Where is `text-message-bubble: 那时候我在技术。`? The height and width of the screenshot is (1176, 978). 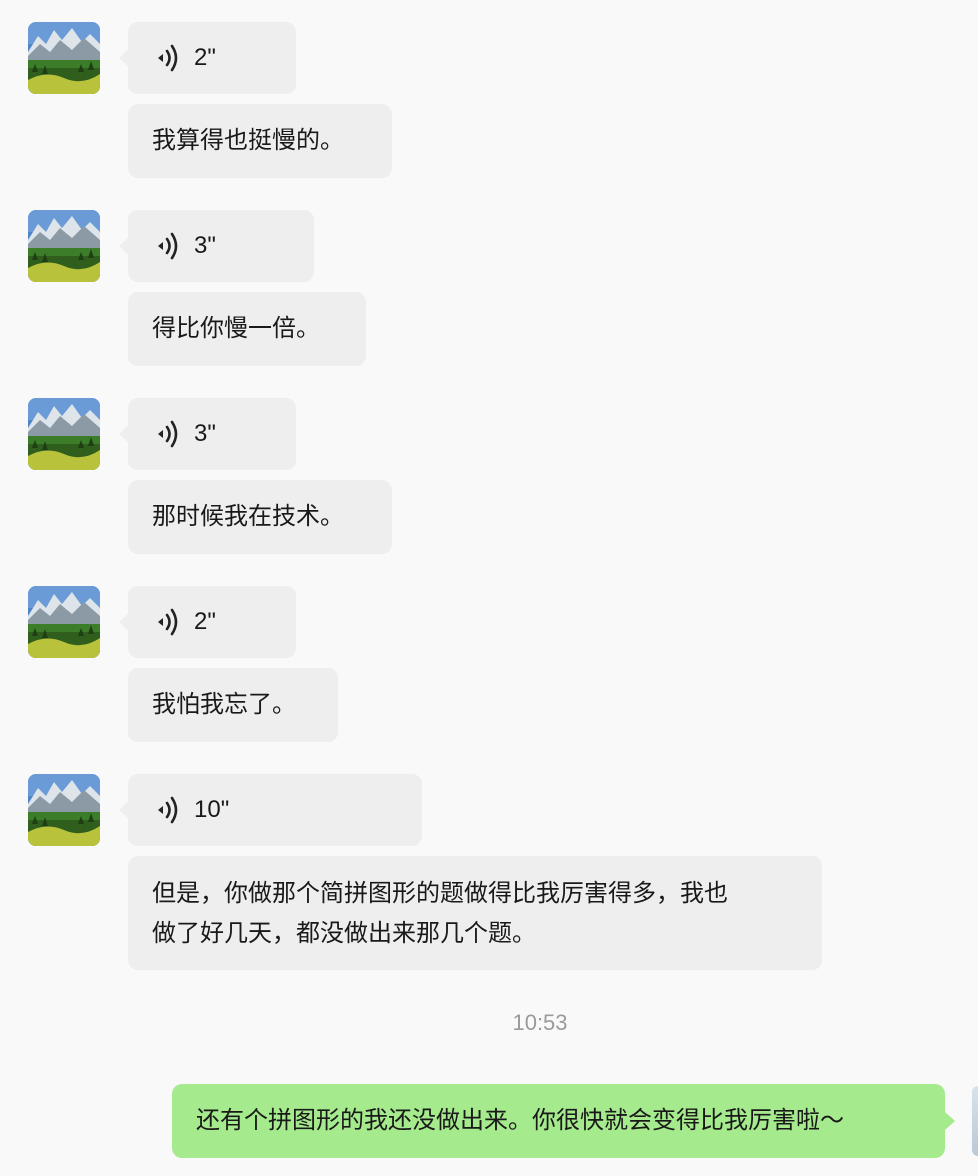 text-message-bubble: 那时候我在技术。 is located at coordinates (260, 517).